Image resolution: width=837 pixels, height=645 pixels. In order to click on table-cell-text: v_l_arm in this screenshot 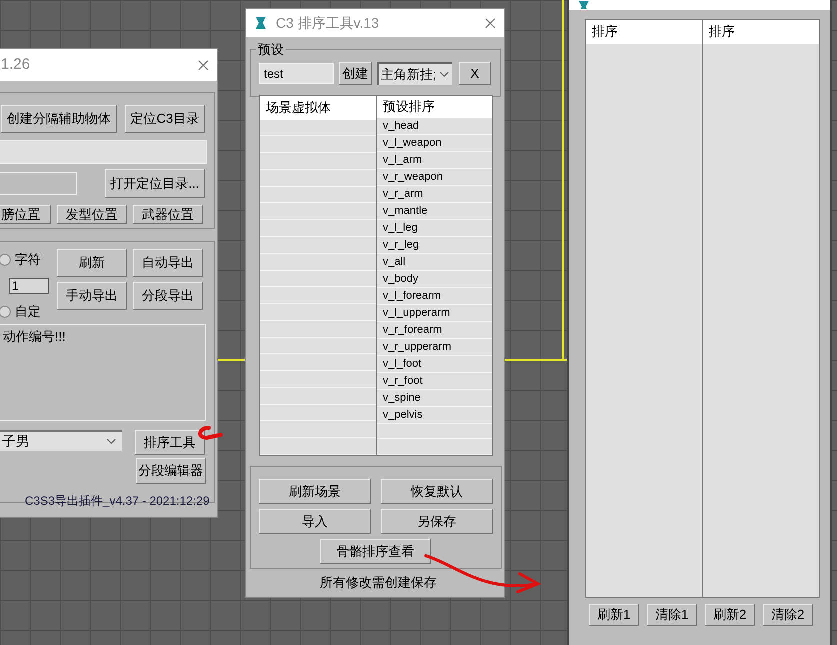, I will do `click(402, 160)`.